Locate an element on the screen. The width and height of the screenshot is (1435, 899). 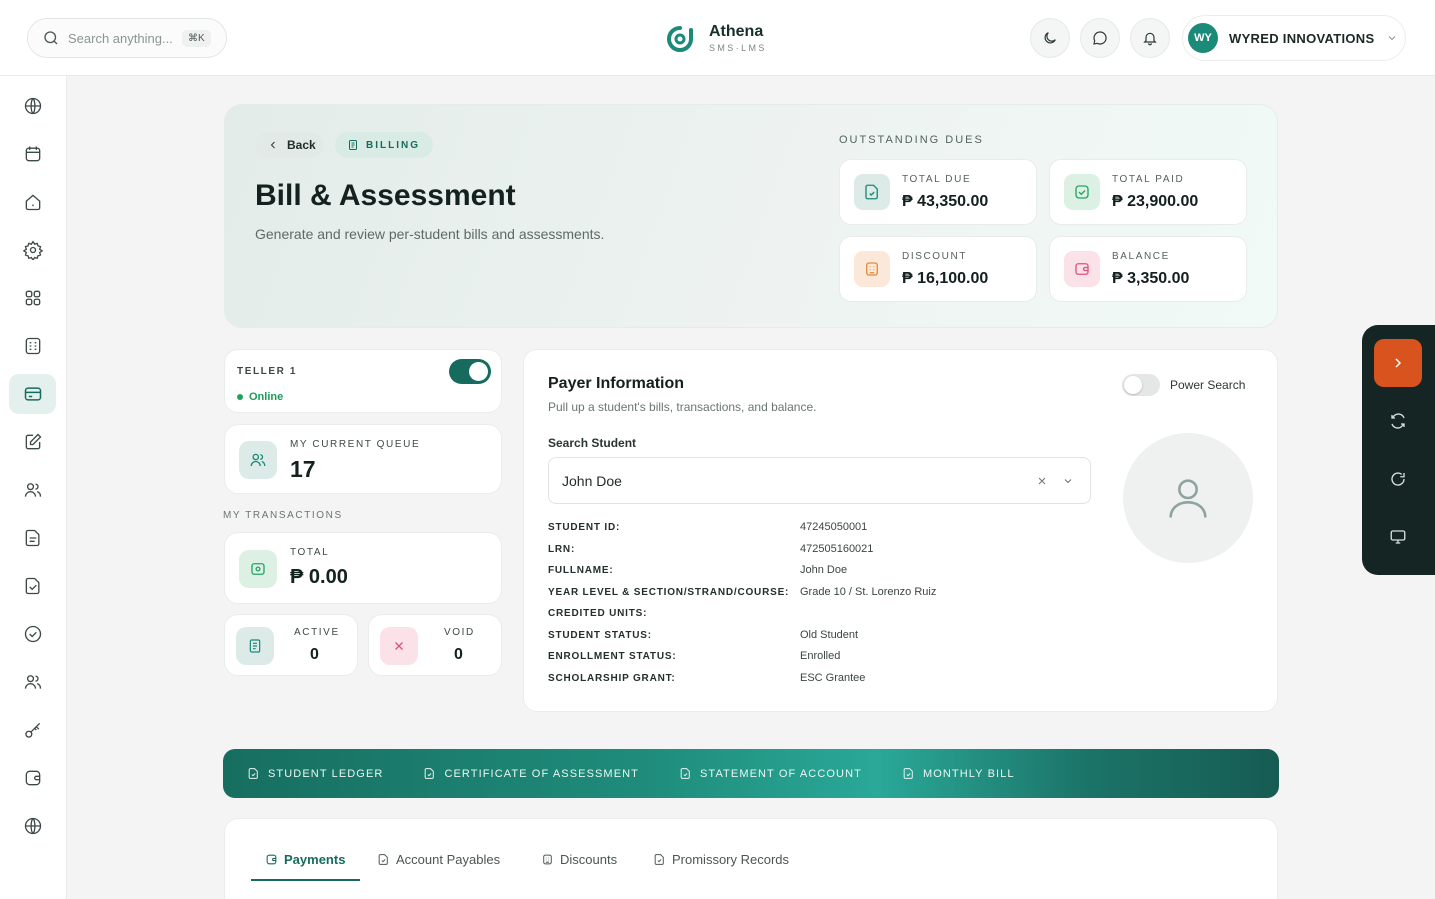
clear-icon is located at coordinates (1042, 481).